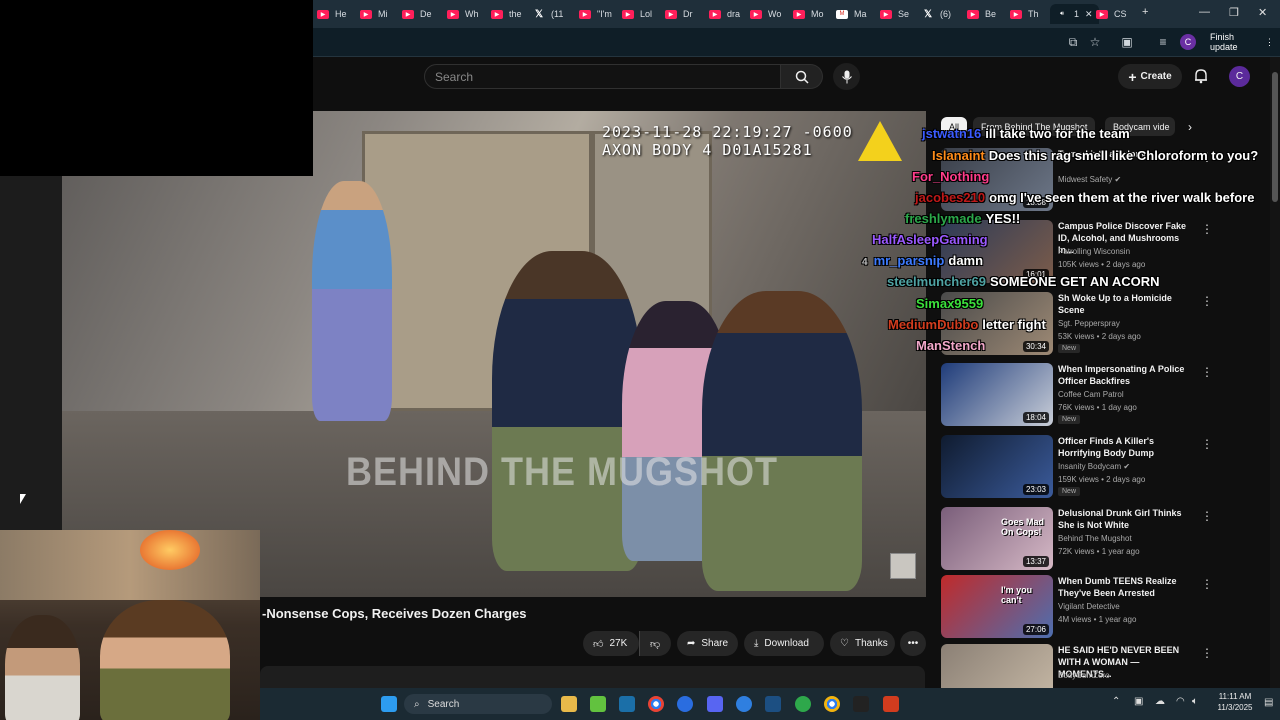  Describe the element at coordinates (904, 14) in the screenshot. I see `browser-tab-label: Se` at that location.